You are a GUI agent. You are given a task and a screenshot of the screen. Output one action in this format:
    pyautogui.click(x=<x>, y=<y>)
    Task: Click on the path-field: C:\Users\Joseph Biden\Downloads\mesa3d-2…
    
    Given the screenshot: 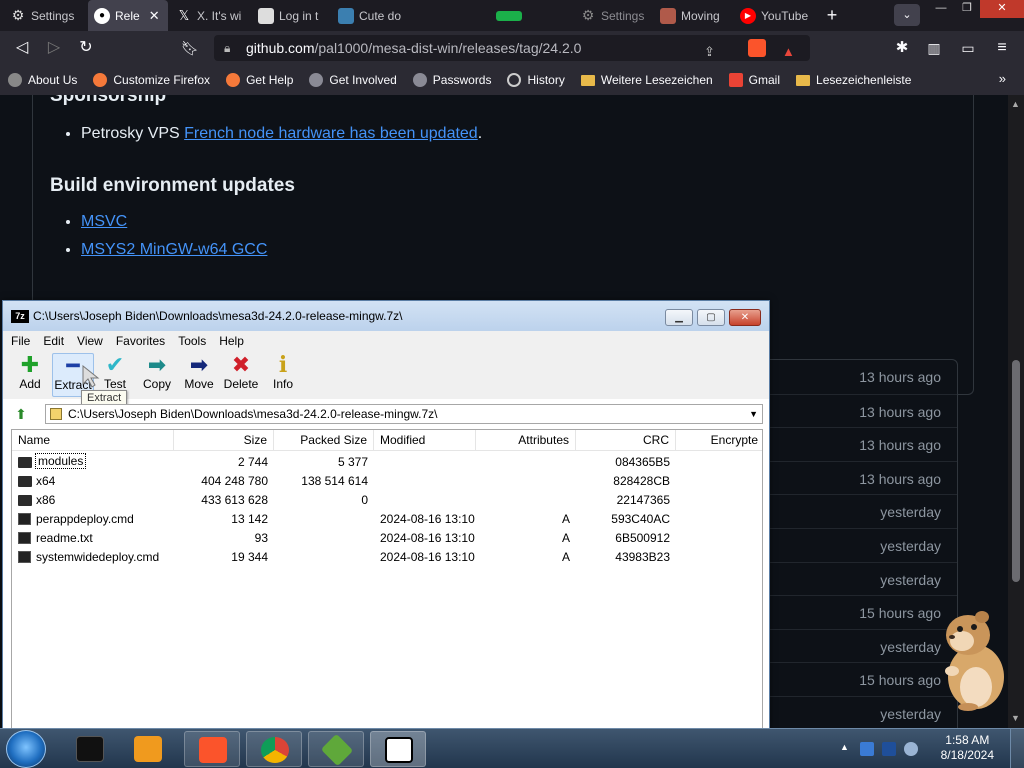 What is the action you would take?
    pyautogui.click(x=404, y=414)
    